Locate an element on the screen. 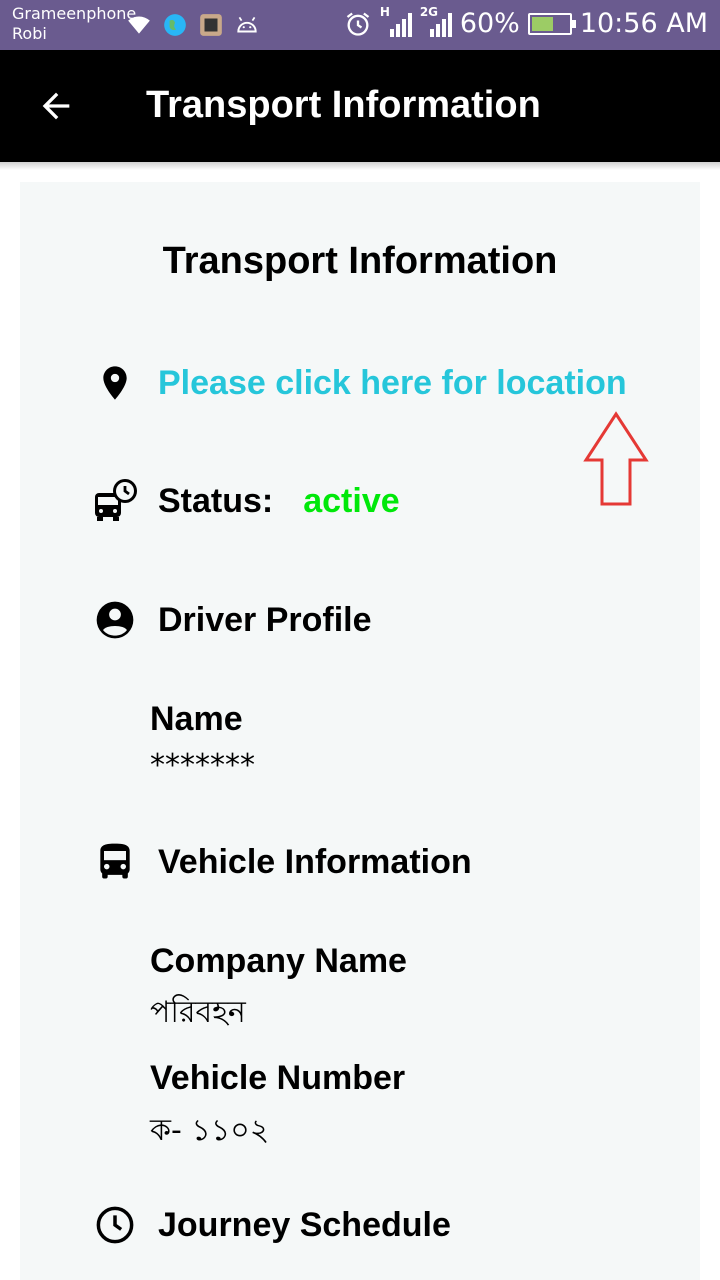 The height and width of the screenshot is (1280, 720). name-value: ******* is located at coordinates (202, 765).